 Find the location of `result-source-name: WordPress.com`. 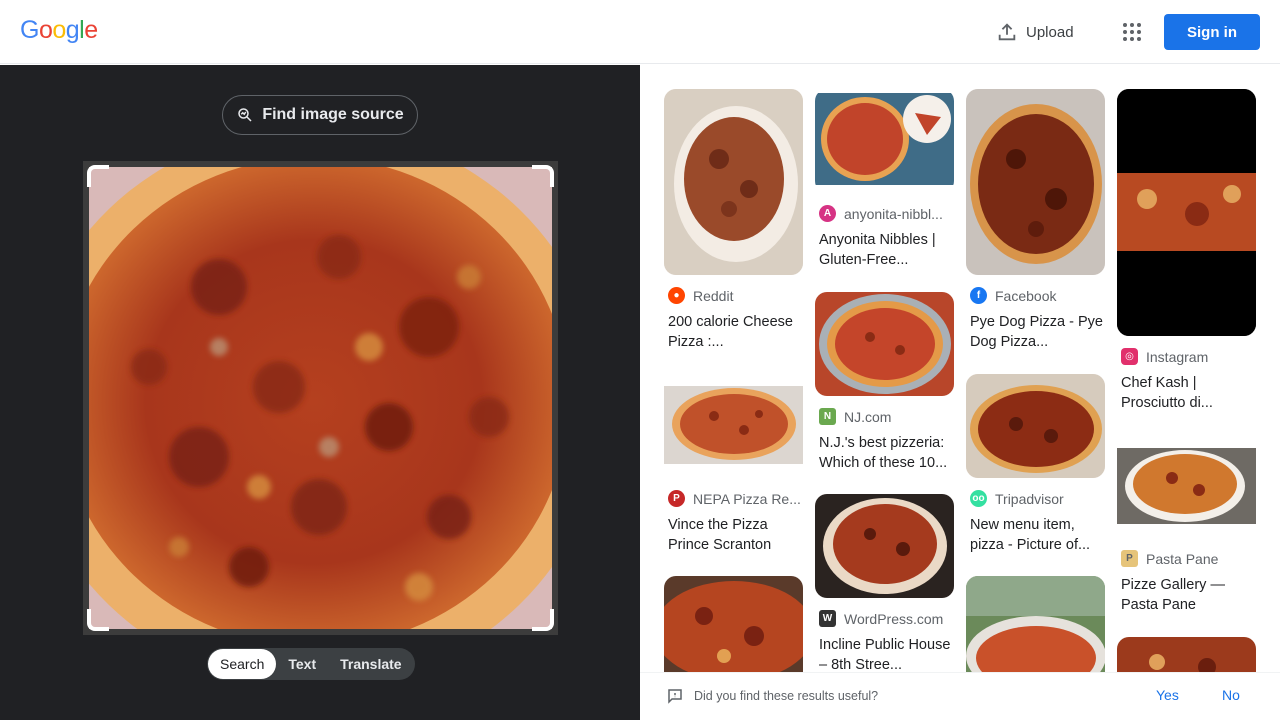

result-source-name: WordPress.com is located at coordinates (894, 618).